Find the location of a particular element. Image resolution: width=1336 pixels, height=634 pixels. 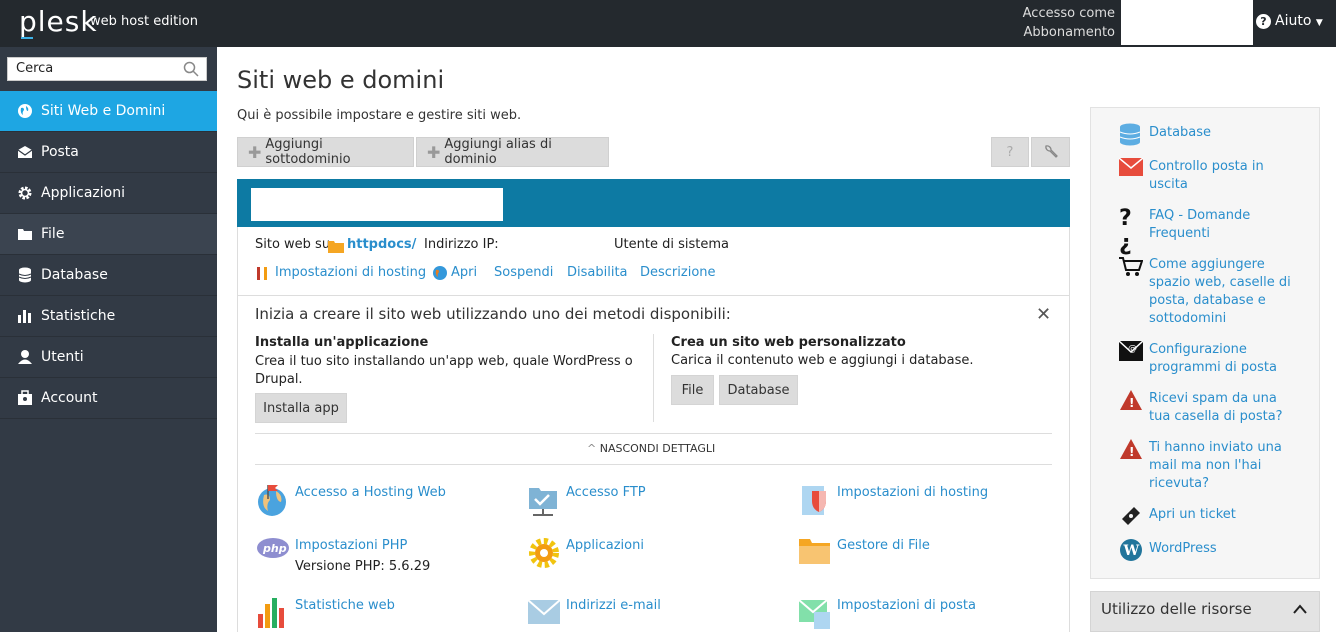

globe-flag-icon is located at coordinates (273, 500).